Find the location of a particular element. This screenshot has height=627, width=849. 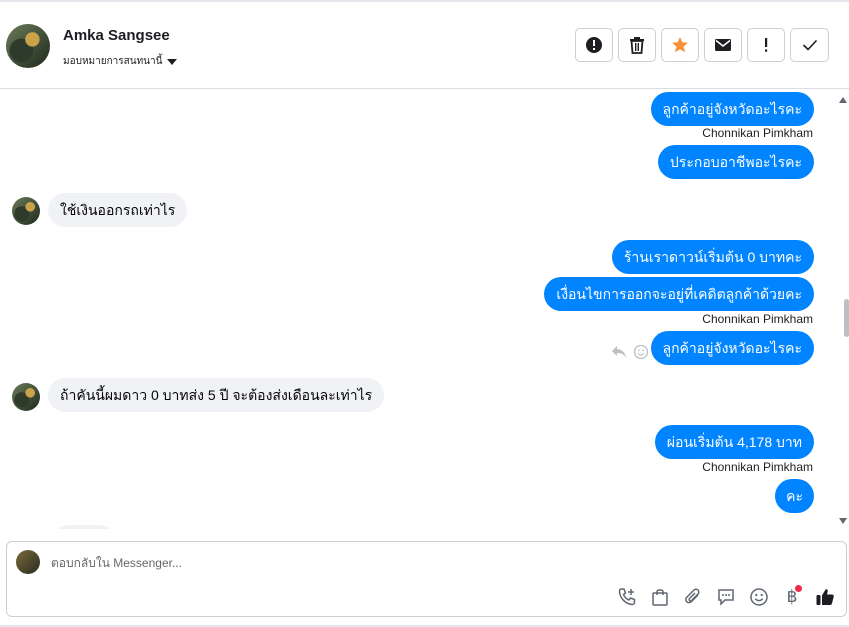

message-actions is located at coordinates (630, 352).